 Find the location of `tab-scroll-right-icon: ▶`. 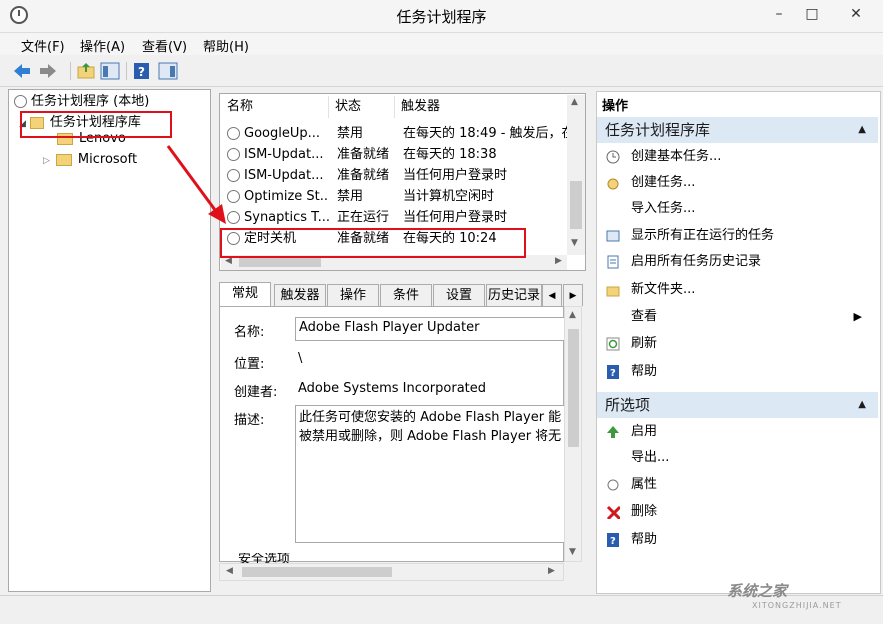

tab-scroll-right-icon: ▶ is located at coordinates (573, 295).